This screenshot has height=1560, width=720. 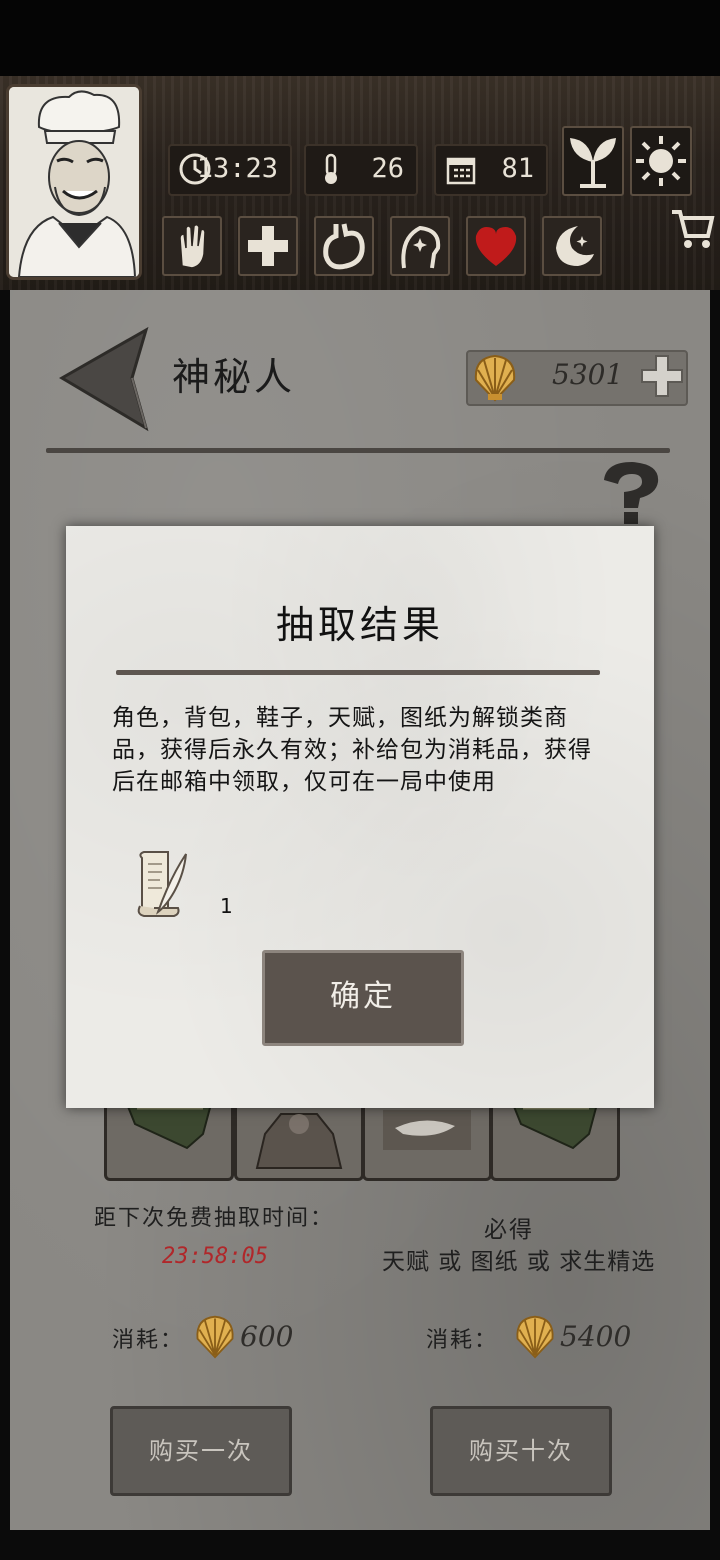 I want to click on header-divider, so click(x=358, y=450).